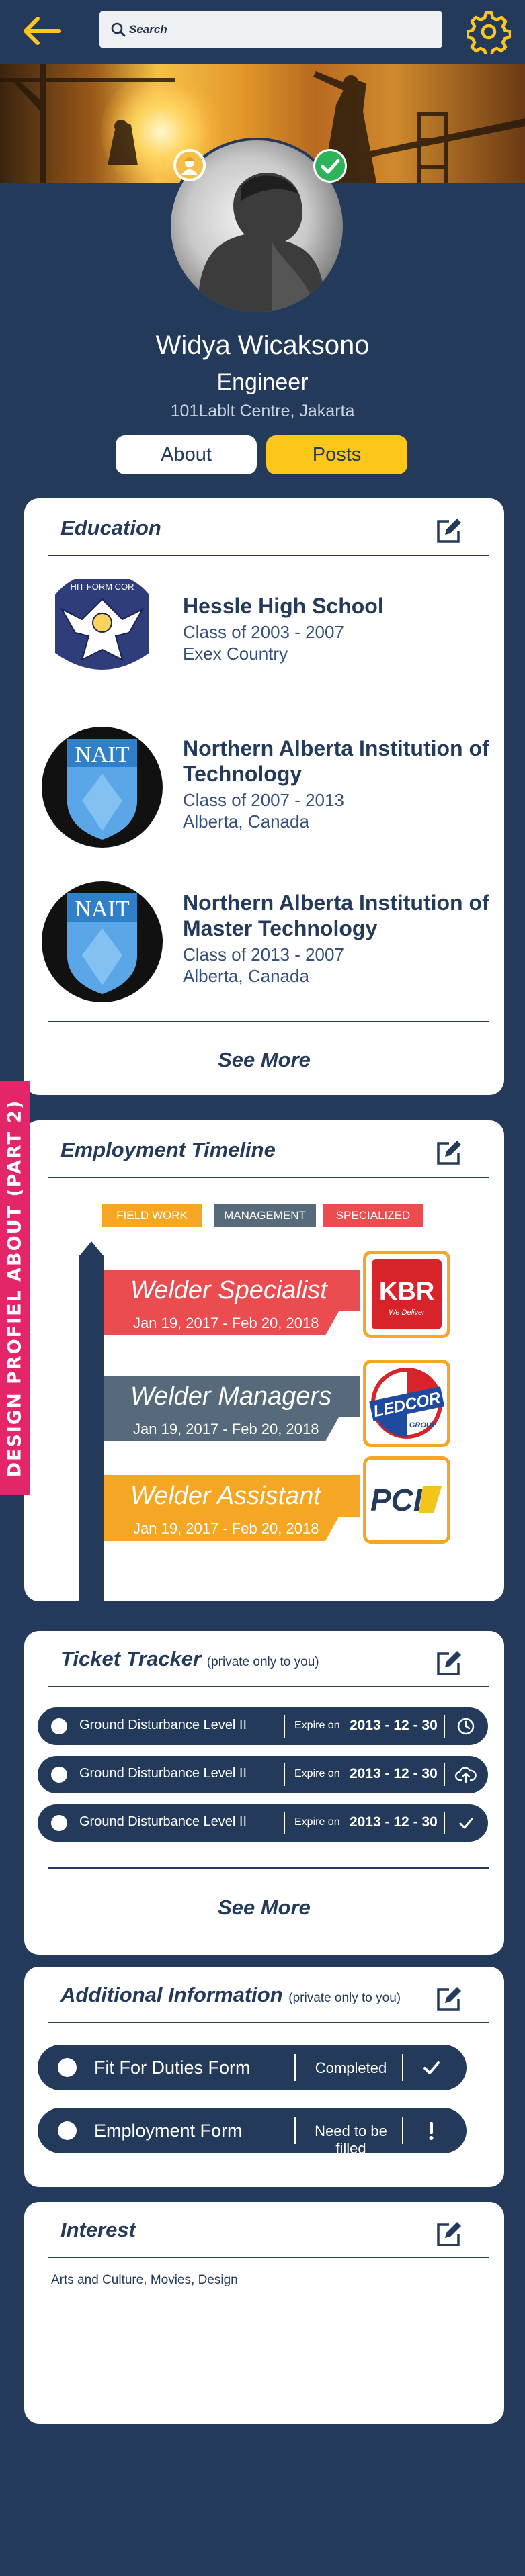 The height and width of the screenshot is (2576, 525). Describe the element at coordinates (283, 606) in the screenshot. I see `school-name: Hessle High School` at that location.